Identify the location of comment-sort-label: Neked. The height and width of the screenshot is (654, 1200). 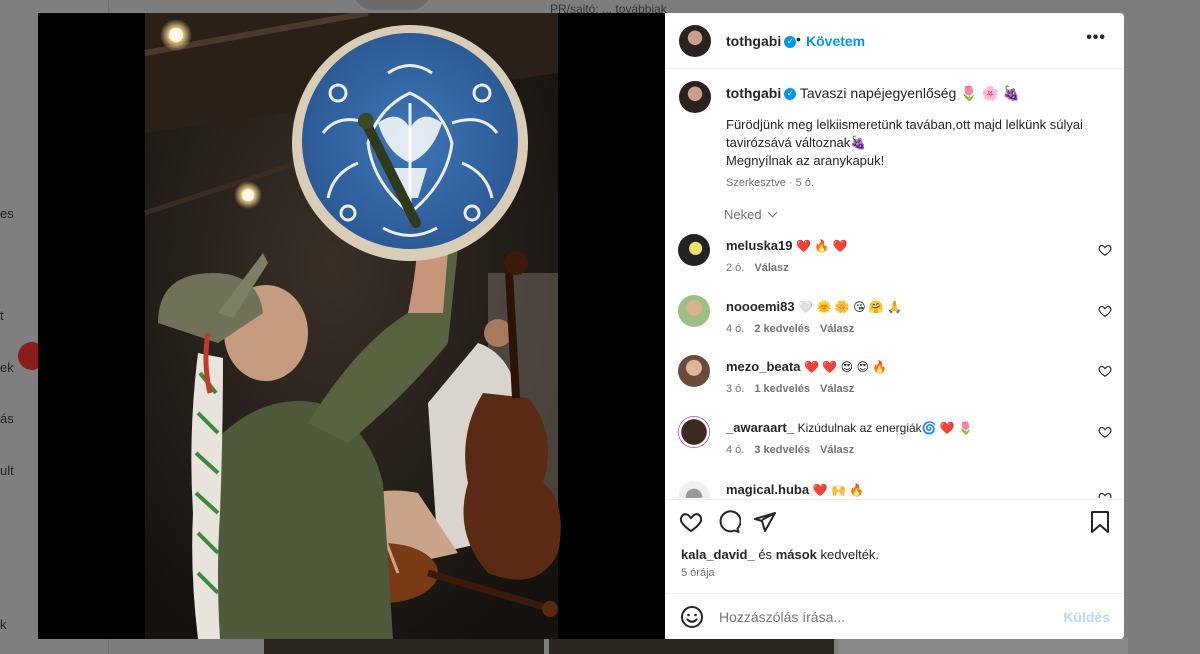
(743, 214).